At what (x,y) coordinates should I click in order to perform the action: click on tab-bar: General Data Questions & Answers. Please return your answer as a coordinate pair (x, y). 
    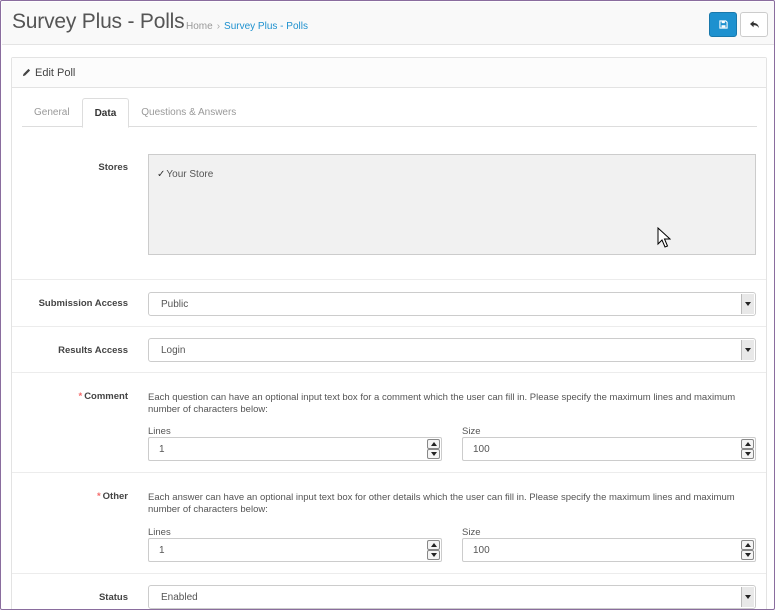
    Looking at the image, I should click on (389, 113).